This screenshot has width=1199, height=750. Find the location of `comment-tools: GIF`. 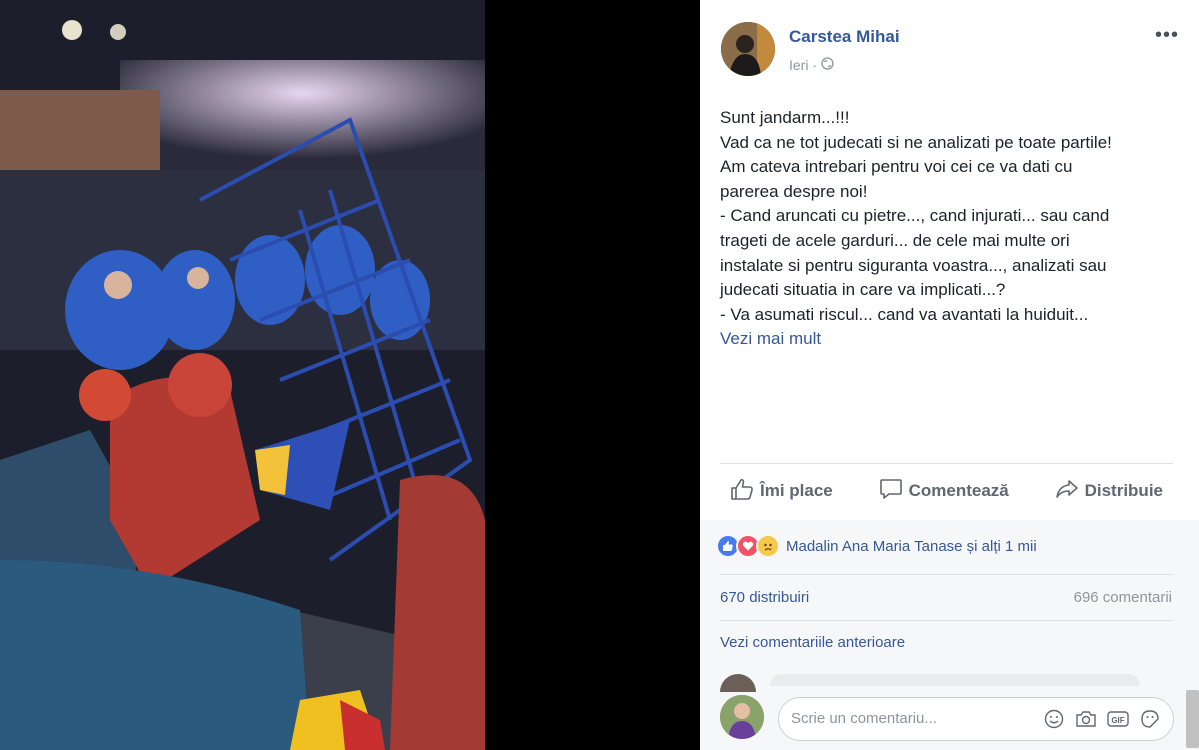

comment-tools: GIF is located at coordinates (1102, 719).